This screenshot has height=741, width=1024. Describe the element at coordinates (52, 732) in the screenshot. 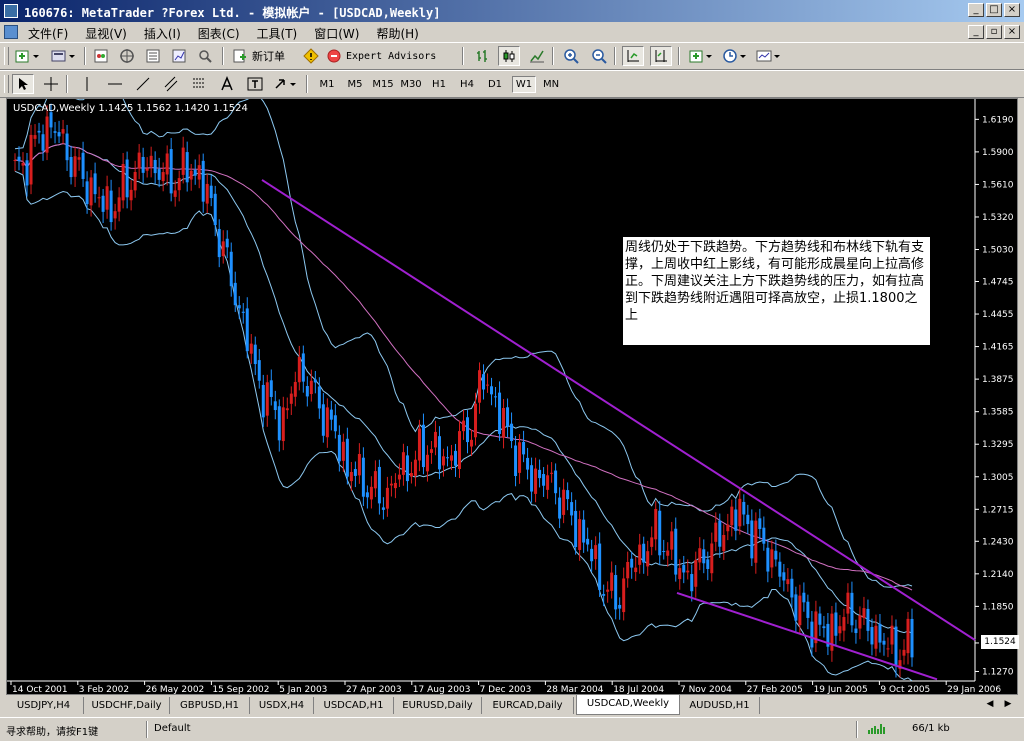

I see `status-help: 寻求帮助，请按F1键` at that location.